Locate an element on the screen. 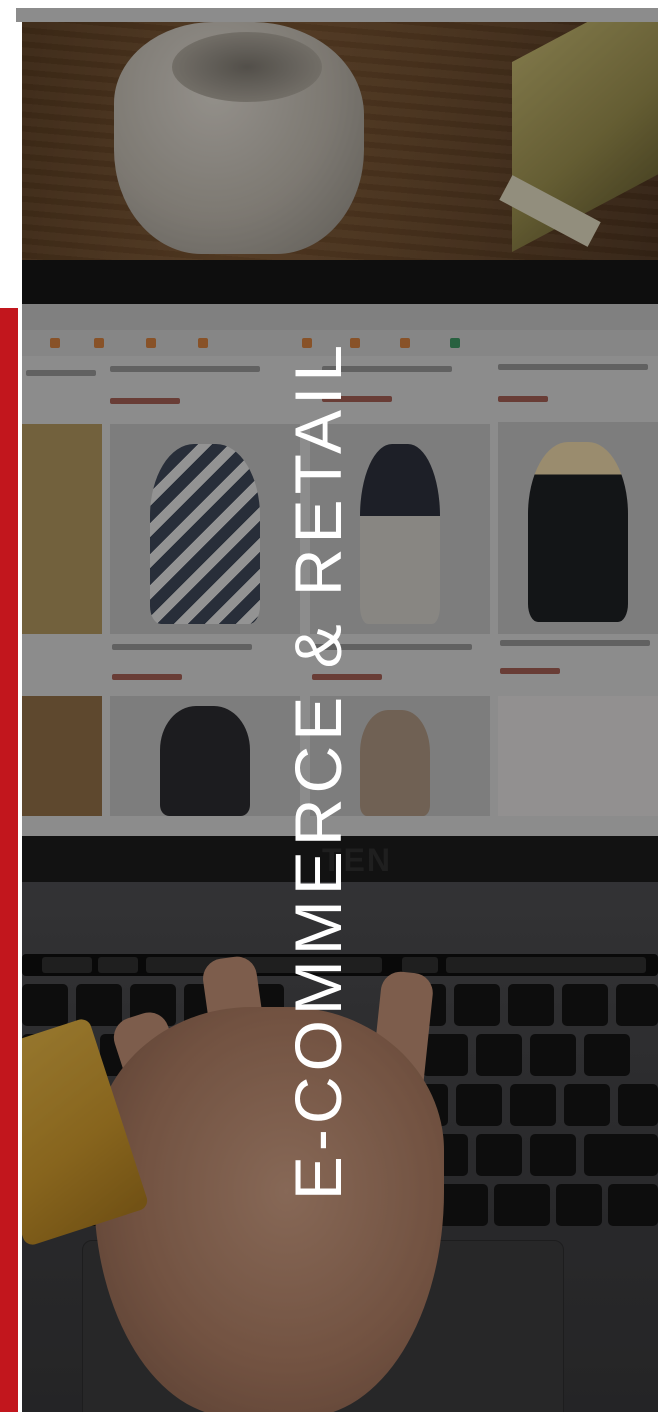 This screenshot has height=1412, width=658. accent-bar is located at coordinates (9, 860).